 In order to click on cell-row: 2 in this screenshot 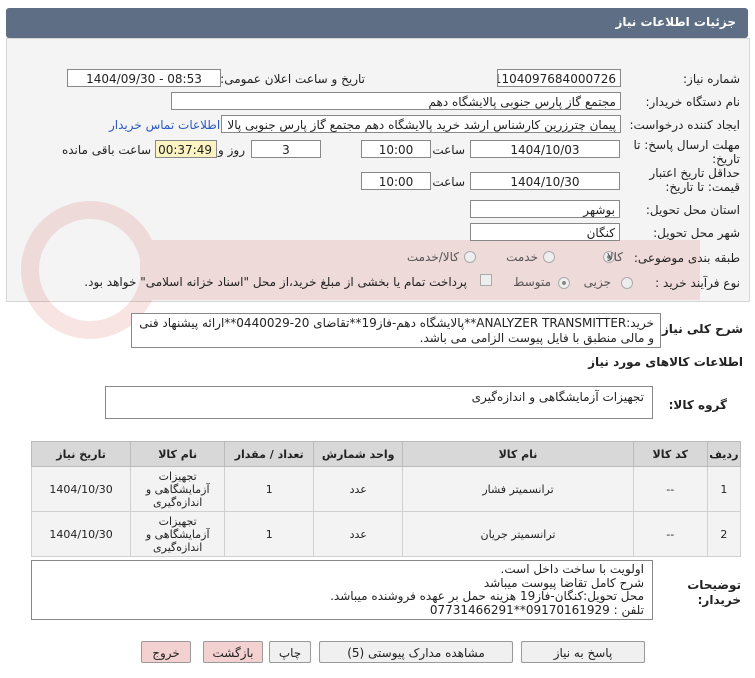, I will do `click(724, 534)`.